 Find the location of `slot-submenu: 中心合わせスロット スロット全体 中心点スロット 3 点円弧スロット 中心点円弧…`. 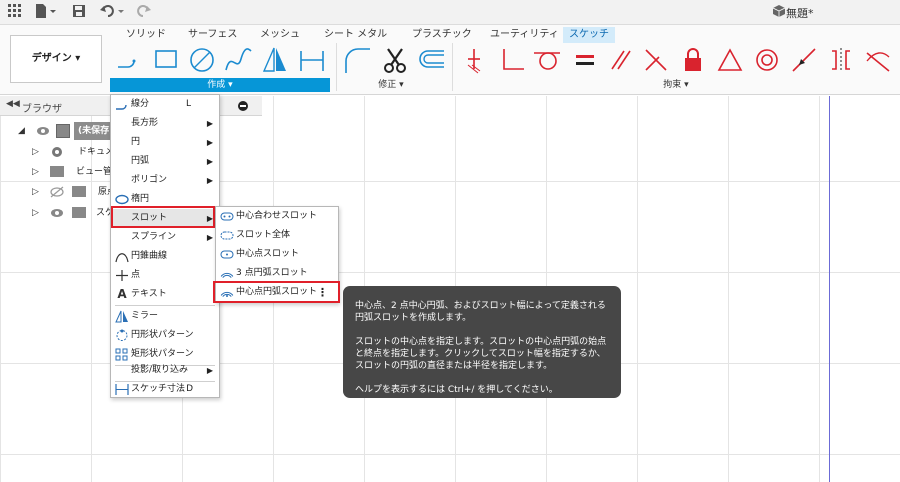

slot-submenu: 中心合わせスロット スロット全体 中心点スロット 3 点円弧スロット 中心点円弧… is located at coordinates (277, 254).